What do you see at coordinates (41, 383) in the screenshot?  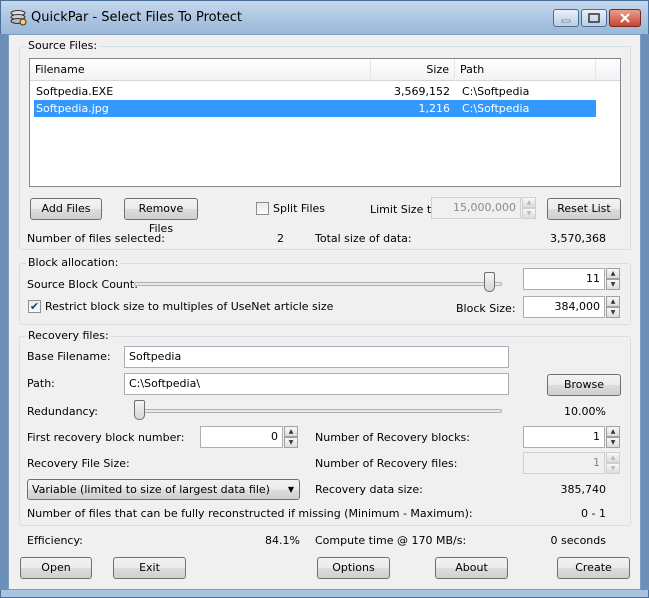 I see `path-label: Path:` at bounding box center [41, 383].